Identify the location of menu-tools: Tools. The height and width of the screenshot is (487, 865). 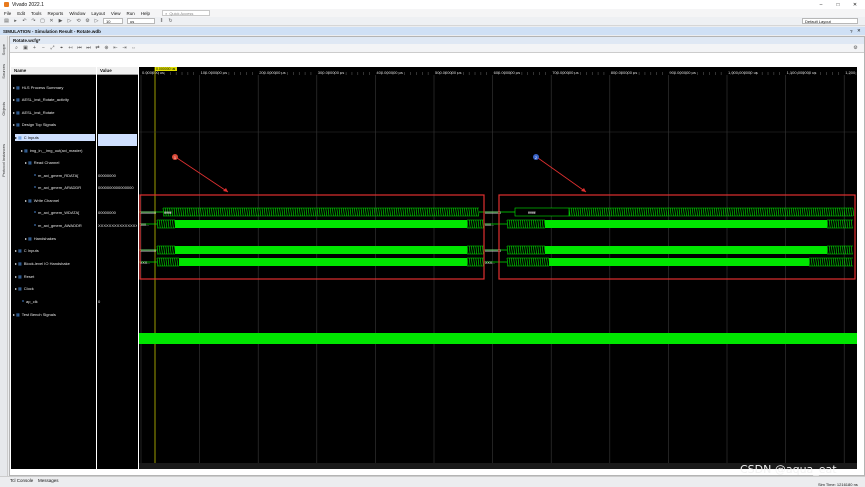
(36, 13).